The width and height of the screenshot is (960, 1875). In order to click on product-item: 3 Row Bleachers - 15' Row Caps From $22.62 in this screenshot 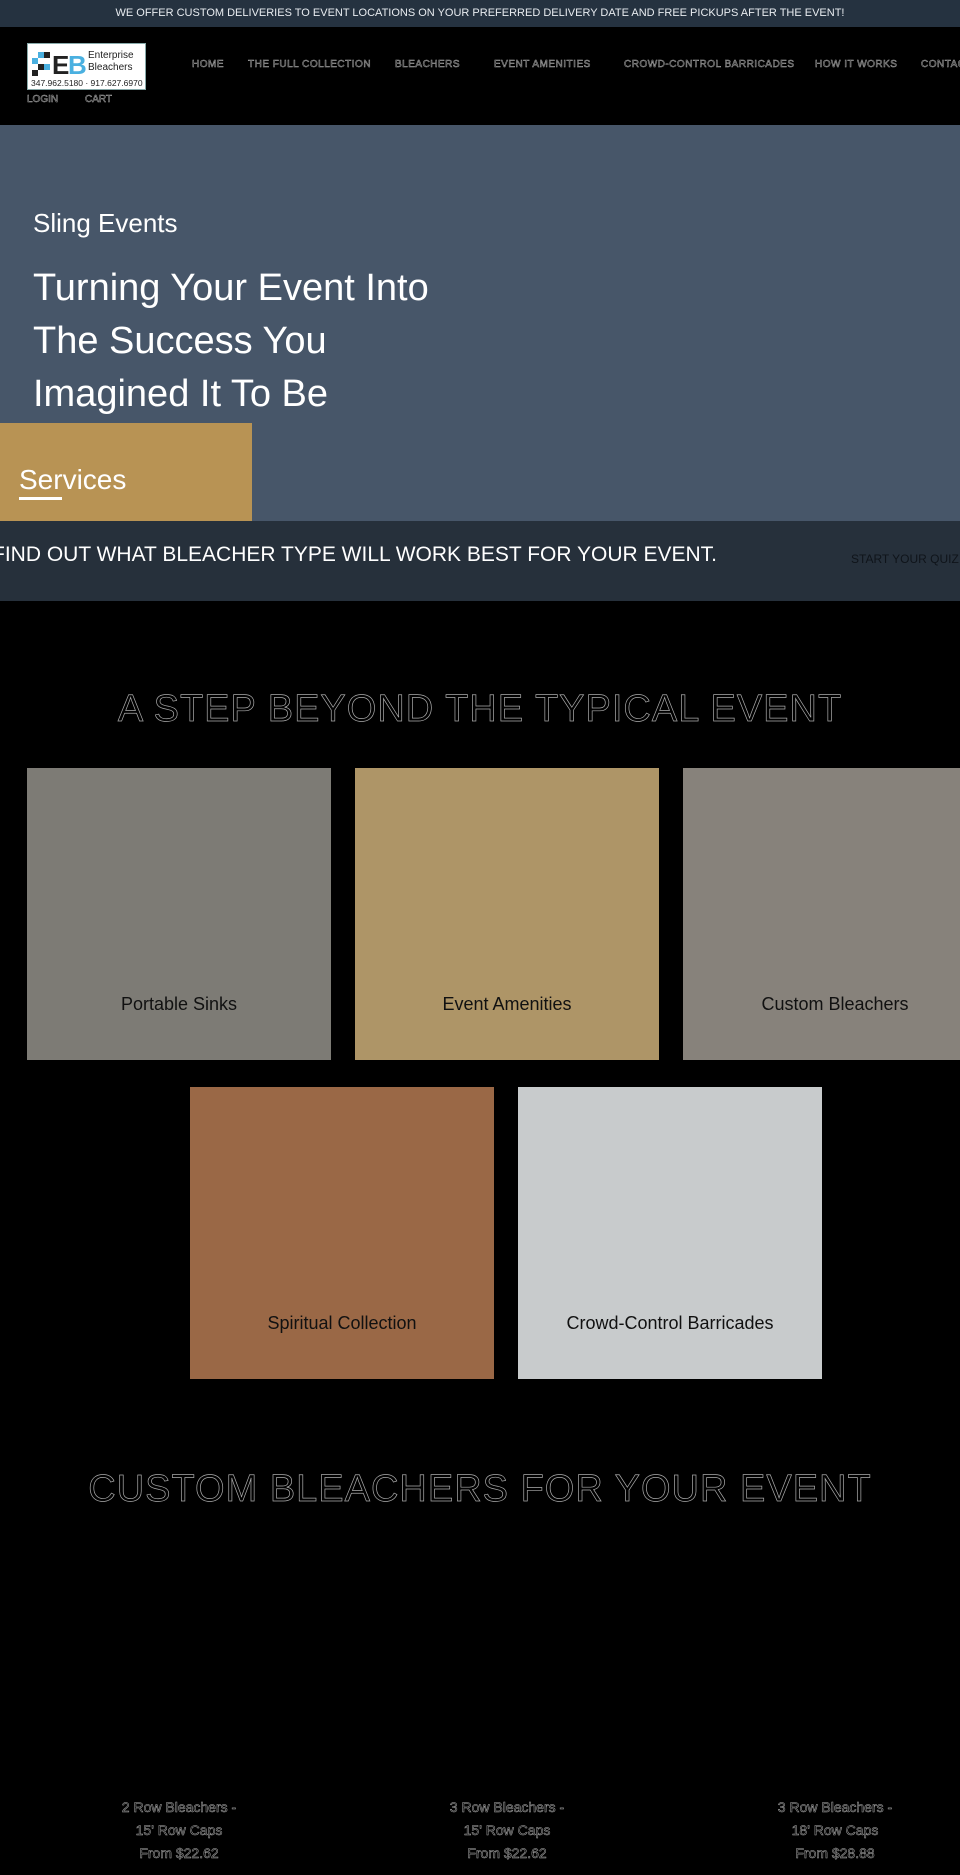, I will do `click(507, 1830)`.